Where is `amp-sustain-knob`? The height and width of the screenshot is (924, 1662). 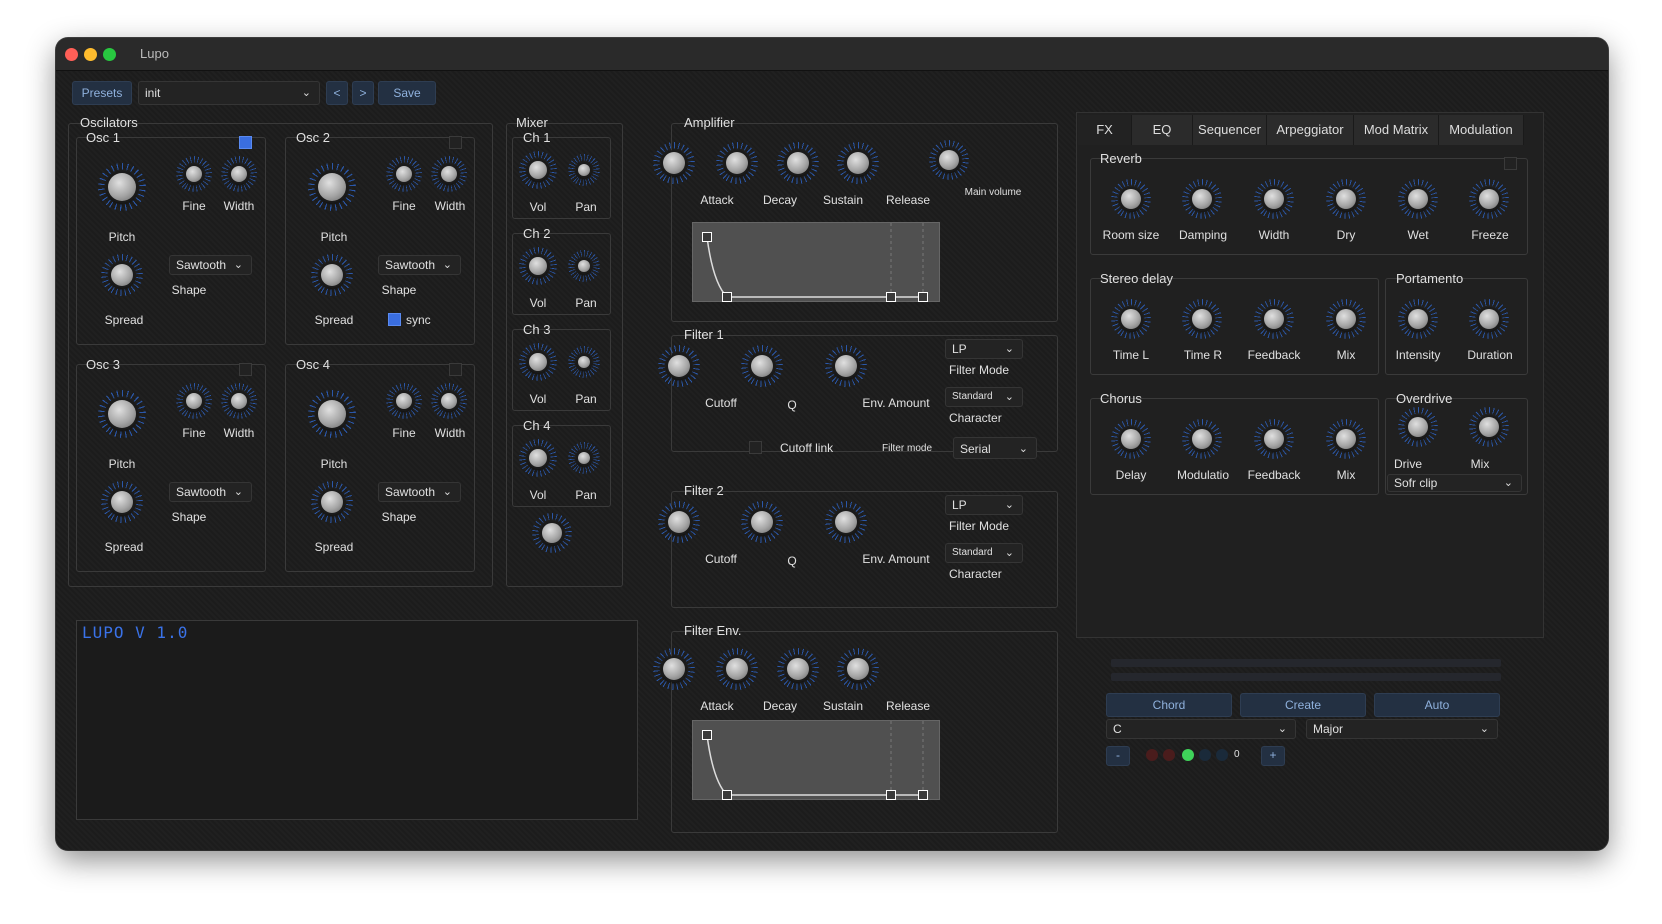 amp-sustain-knob is located at coordinates (798, 163).